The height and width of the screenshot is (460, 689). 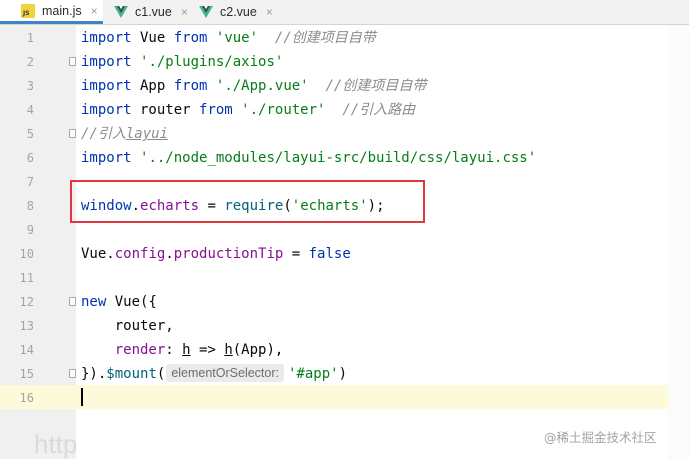 What do you see at coordinates (283, 110) in the screenshot?
I see `code-token: './router'` at bounding box center [283, 110].